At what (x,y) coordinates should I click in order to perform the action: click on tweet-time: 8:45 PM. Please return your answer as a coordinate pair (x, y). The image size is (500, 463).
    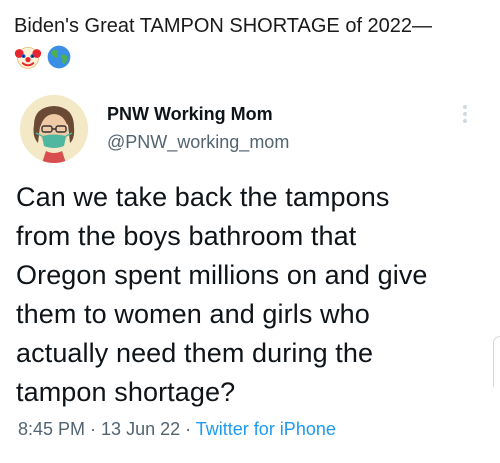
    Looking at the image, I should click on (51, 429).